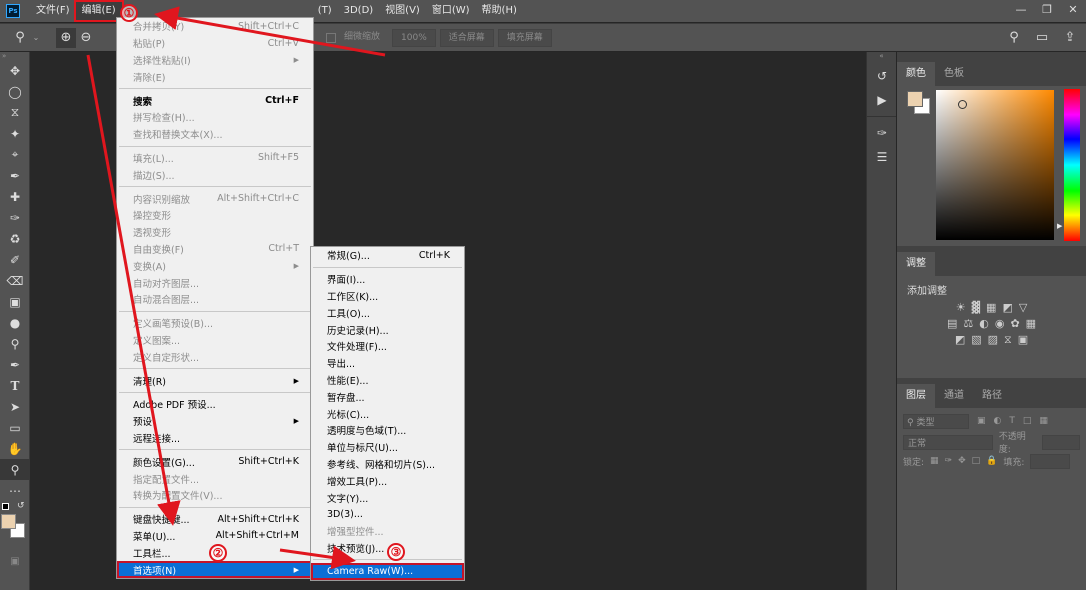 The height and width of the screenshot is (590, 1086). Describe the element at coordinates (129, 13) in the screenshot. I see `annotation-badge-1: ①` at that location.